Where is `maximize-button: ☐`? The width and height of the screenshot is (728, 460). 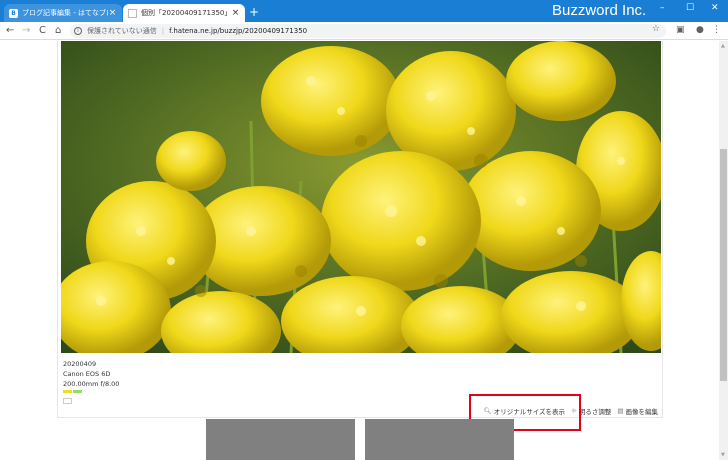 maximize-button: ☐ is located at coordinates (690, 8).